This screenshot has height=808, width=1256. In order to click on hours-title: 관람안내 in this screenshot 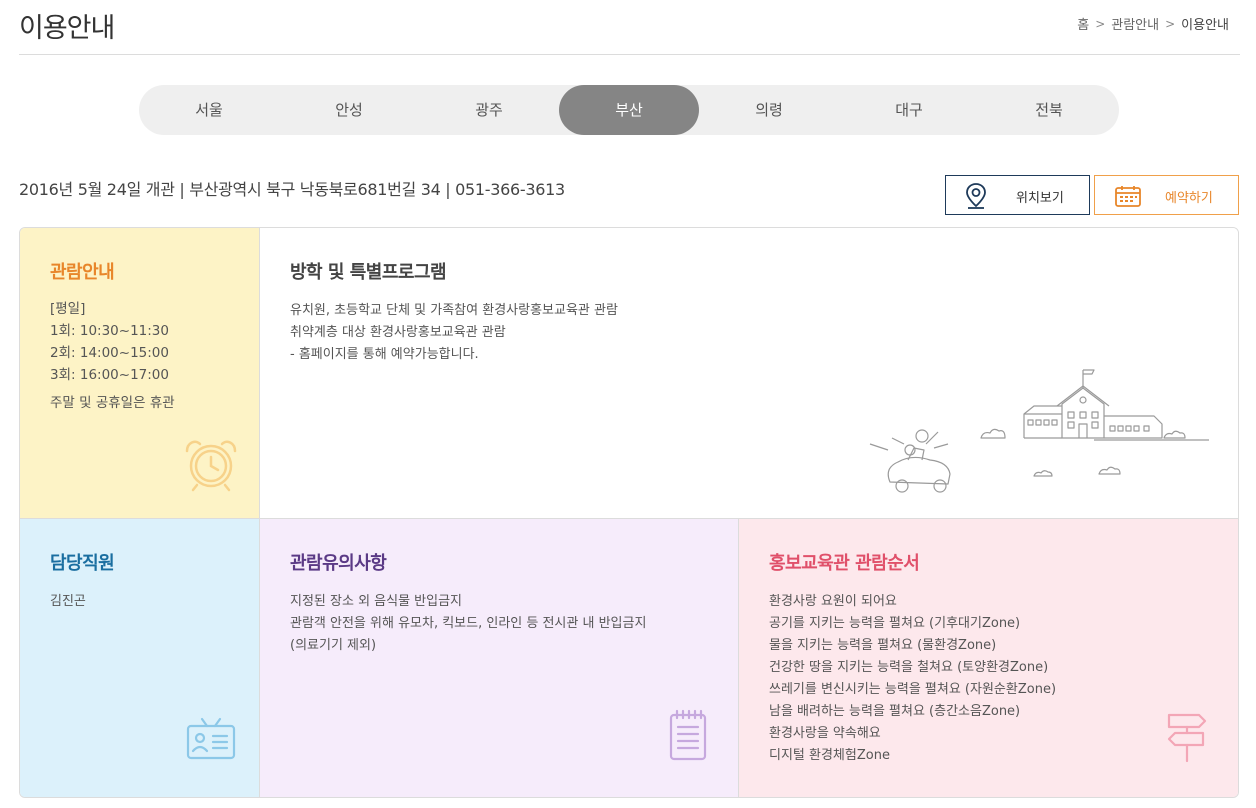, I will do `click(82, 272)`.